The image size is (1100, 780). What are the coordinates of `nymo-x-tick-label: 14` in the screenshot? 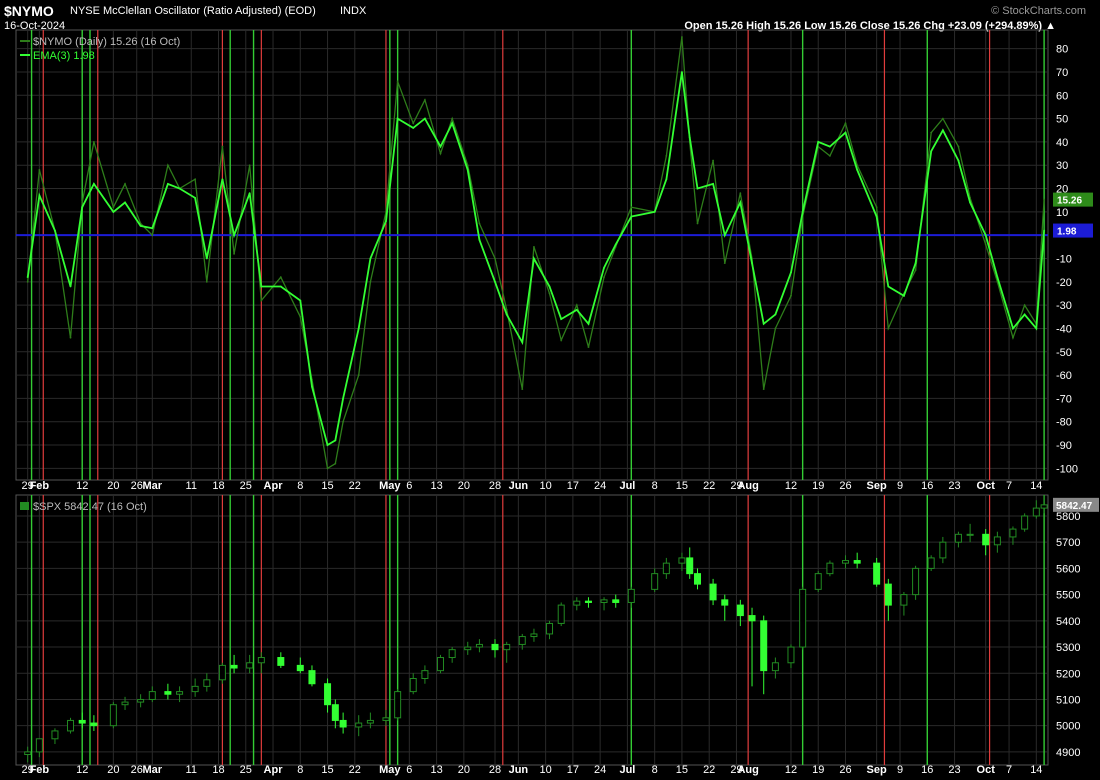 It's located at (1036, 486).